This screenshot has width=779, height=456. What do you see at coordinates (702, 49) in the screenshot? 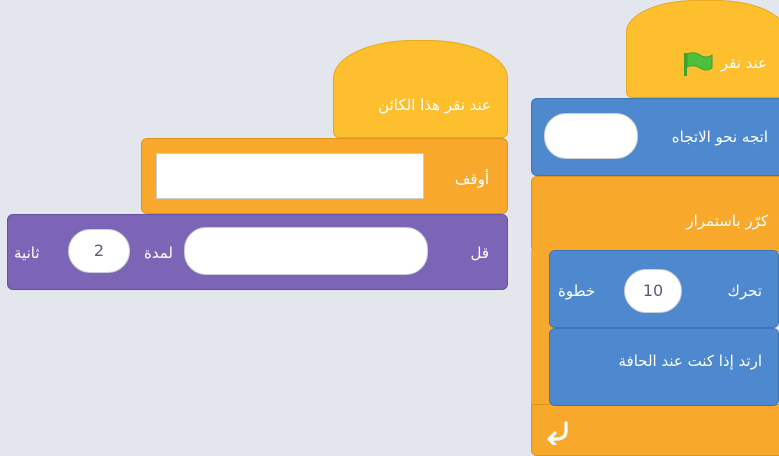
I see `when-flag-clicked-block: عند نقر` at bounding box center [702, 49].